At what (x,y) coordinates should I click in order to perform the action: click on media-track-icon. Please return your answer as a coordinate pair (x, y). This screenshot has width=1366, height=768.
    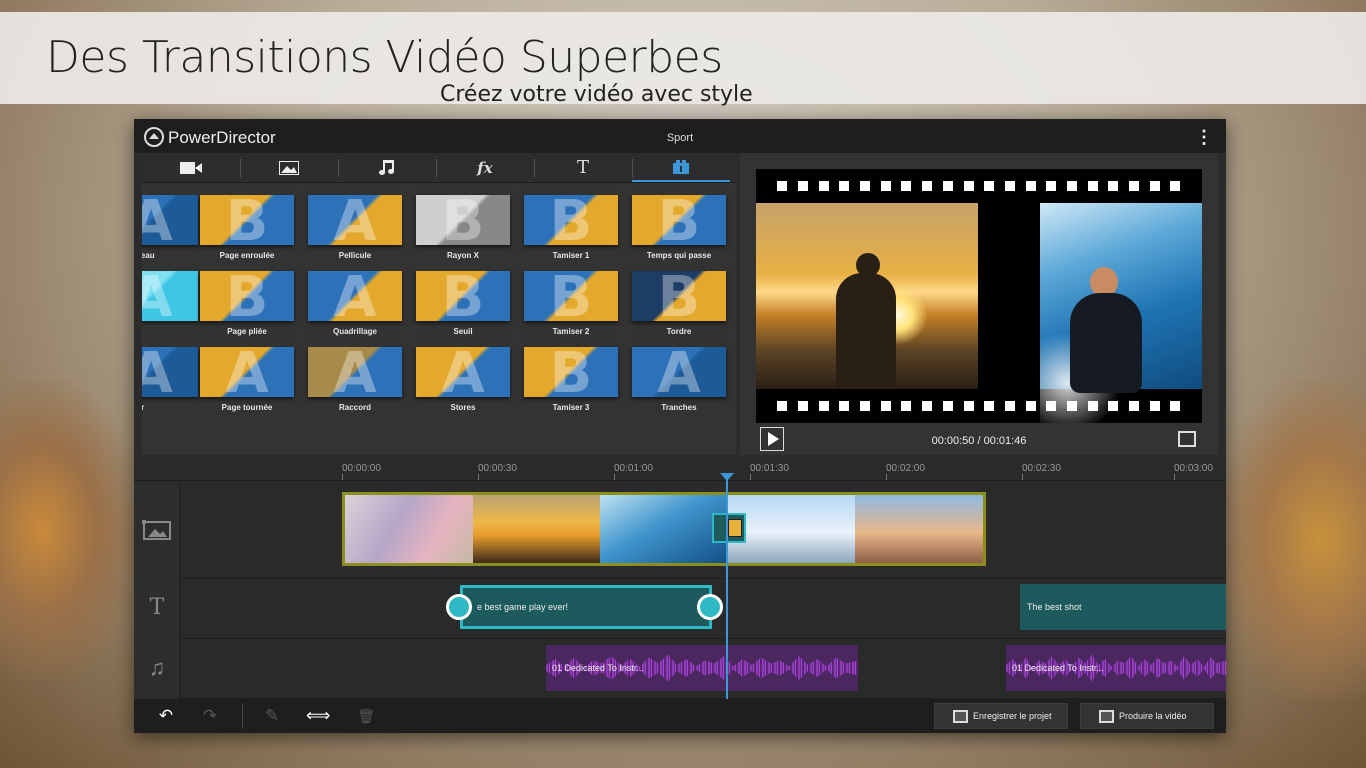
    Looking at the image, I should click on (156, 530).